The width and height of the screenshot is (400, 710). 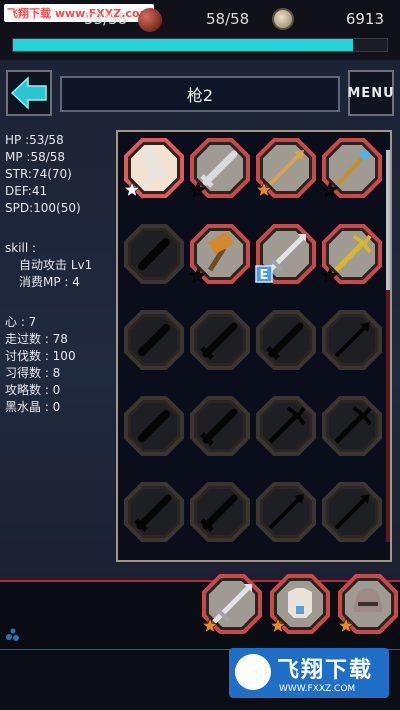 What do you see at coordinates (183, 45) in the screenshot?
I see `hp-bar-fill` at bounding box center [183, 45].